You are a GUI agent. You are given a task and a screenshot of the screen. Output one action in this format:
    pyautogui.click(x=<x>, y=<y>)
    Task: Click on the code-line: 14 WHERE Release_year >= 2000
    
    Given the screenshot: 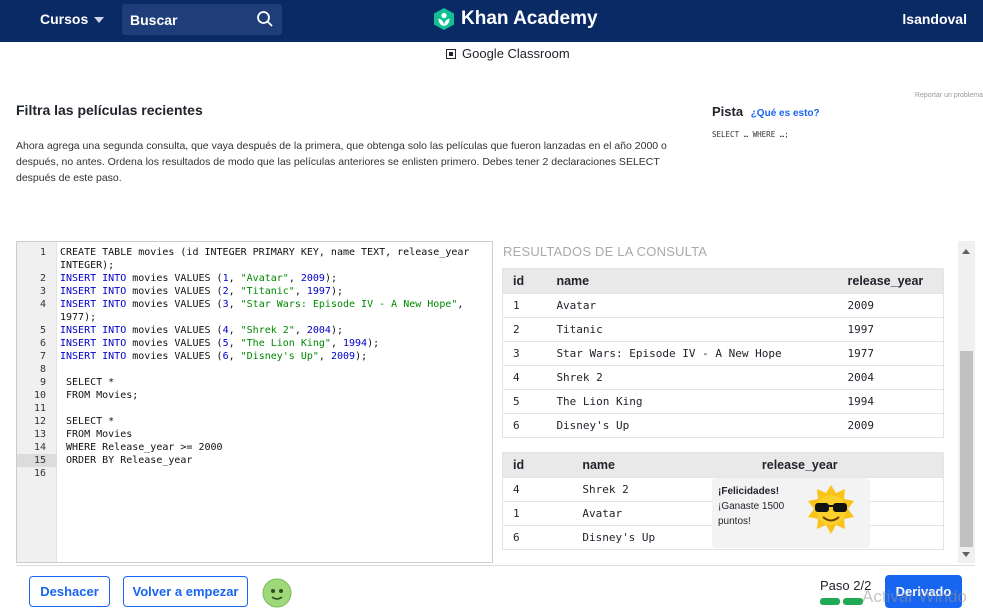 What is the action you would take?
    pyautogui.click(x=255, y=447)
    